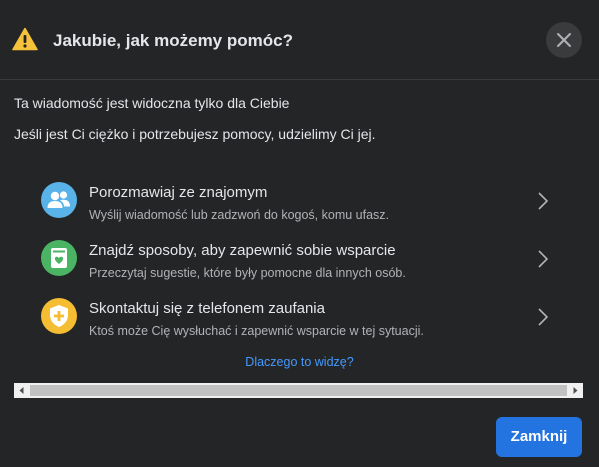 This screenshot has height=467, width=599. What do you see at coordinates (564, 40) in the screenshot?
I see `close-dialog-button` at bounding box center [564, 40].